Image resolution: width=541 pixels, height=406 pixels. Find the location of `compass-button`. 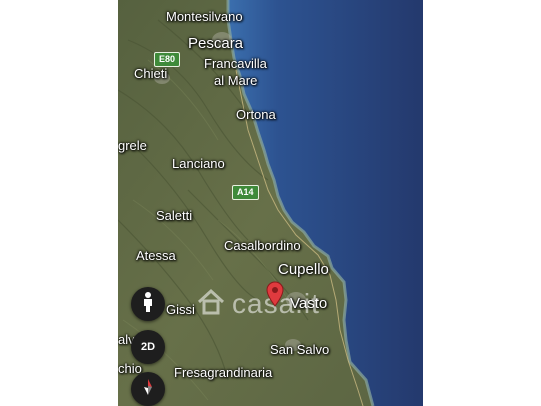

compass-button is located at coordinates (148, 389).